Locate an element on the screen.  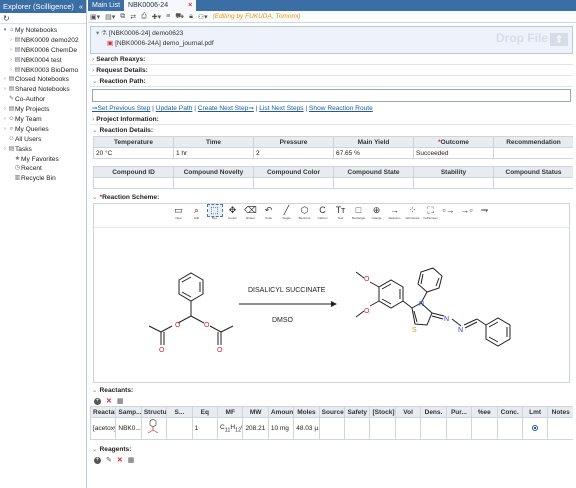
print-icon: ⎙ is located at coordinates (144, 17).